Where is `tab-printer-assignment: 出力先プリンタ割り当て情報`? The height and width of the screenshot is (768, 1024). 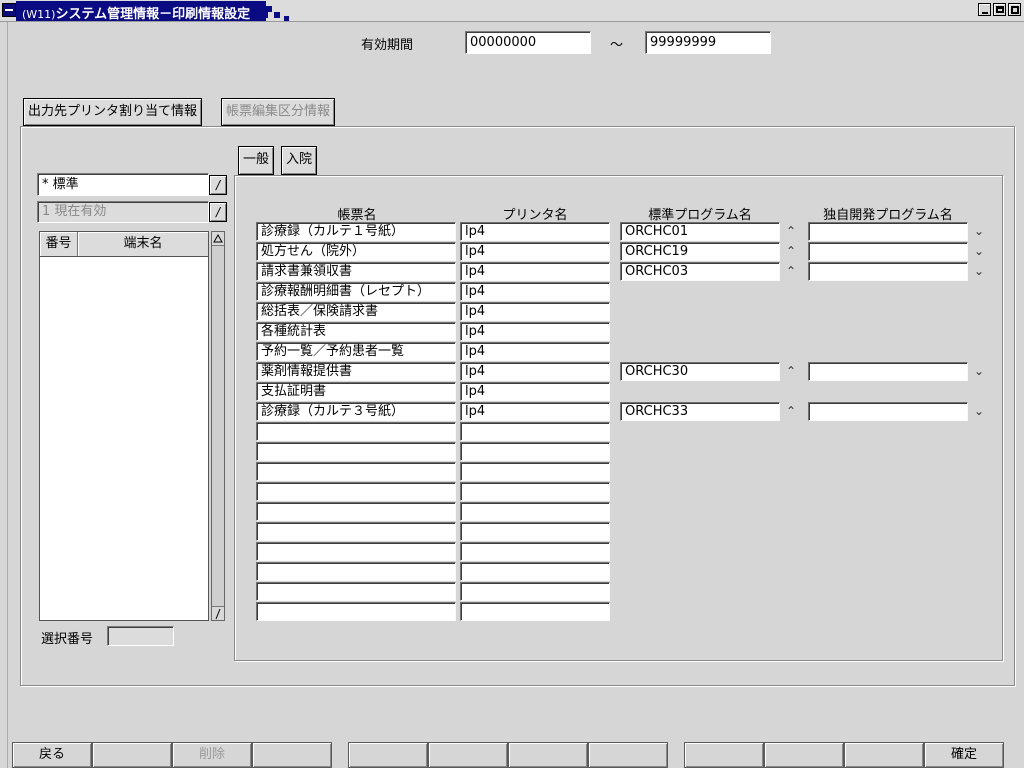 tab-printer-assignment: 出力先プリンタ割り当て情報 is located at coordinates (113, 112).